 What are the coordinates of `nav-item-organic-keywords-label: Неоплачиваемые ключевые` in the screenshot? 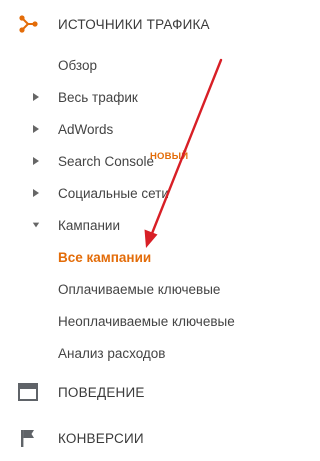 It's located at (146, 321).